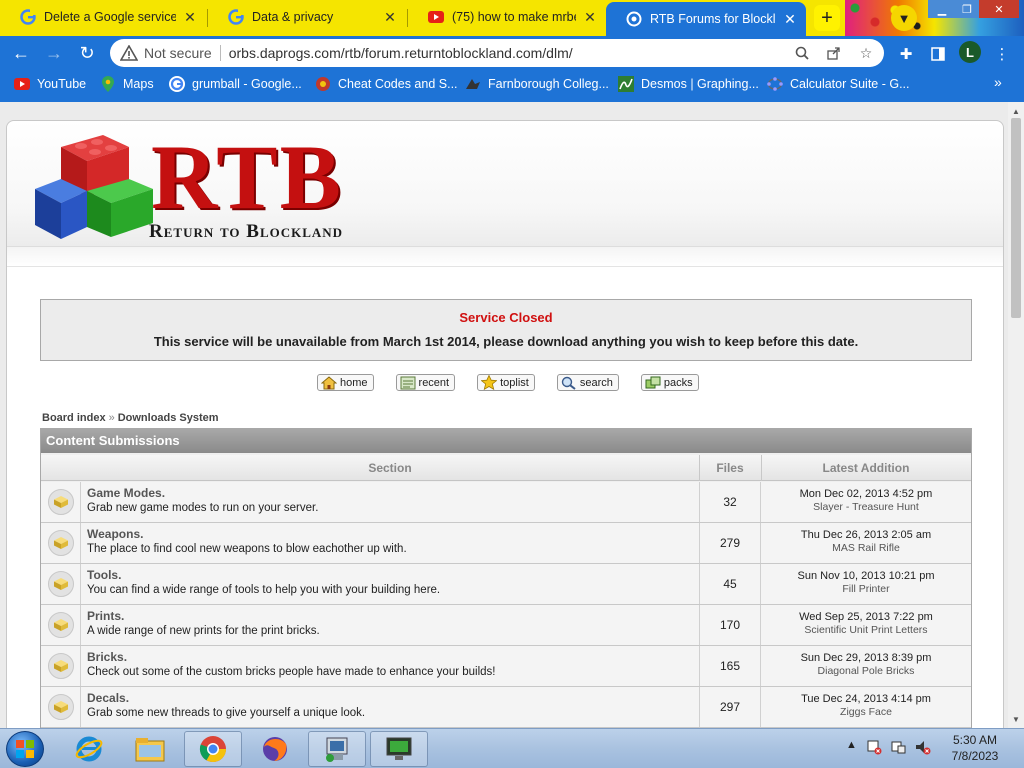 Image resolution: width=1024 pixels, height=768 pixels. I want to click on minimize-button: ▁, so click(942, 9).